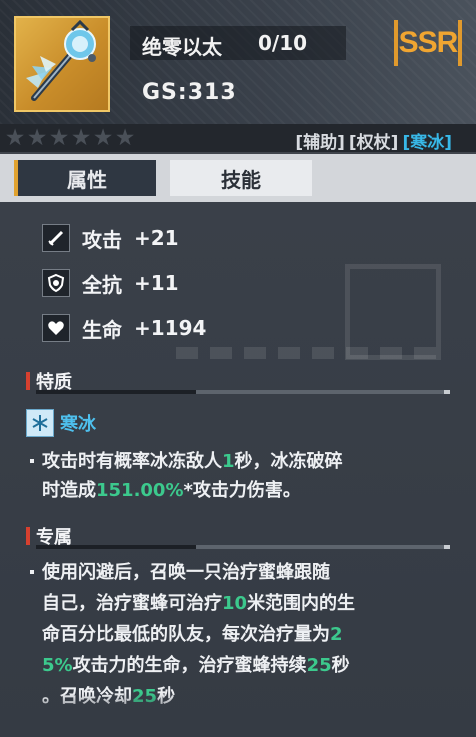  What do you see at coordinates (182, 47) in the screenshot?
I see `item-name: 绝零以太` at bounding box center [182, 47].